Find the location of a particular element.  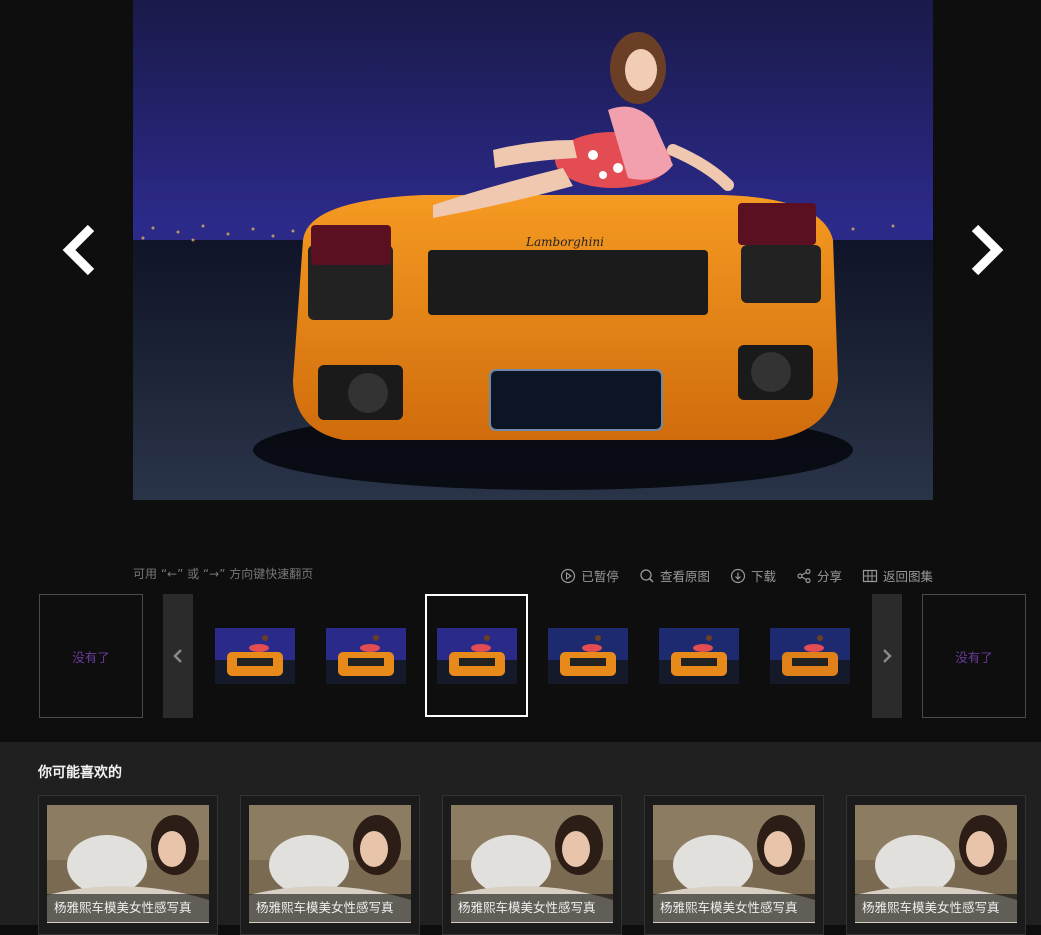

prev-end-label: 没有了 is located at coordinates (91, 657).